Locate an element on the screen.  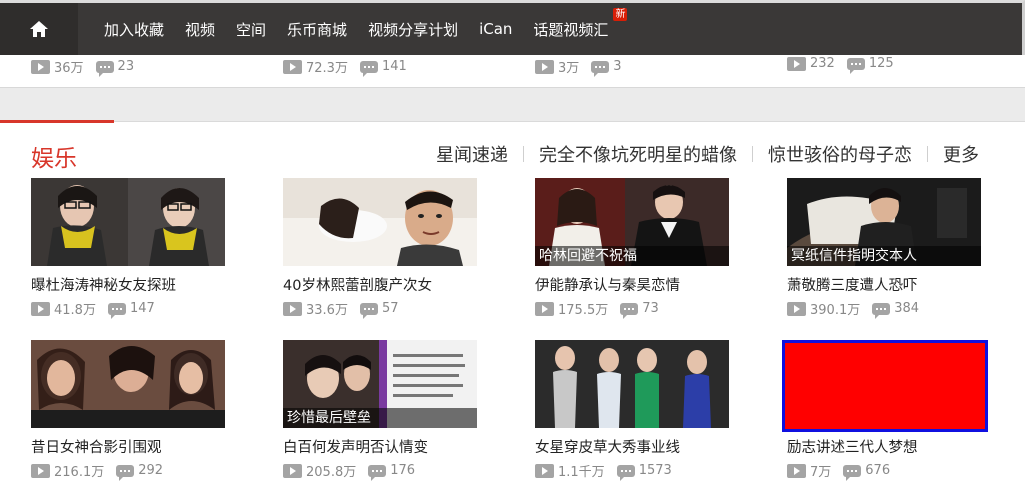
nav-space: 空间 is located at coordinates (251, 29).